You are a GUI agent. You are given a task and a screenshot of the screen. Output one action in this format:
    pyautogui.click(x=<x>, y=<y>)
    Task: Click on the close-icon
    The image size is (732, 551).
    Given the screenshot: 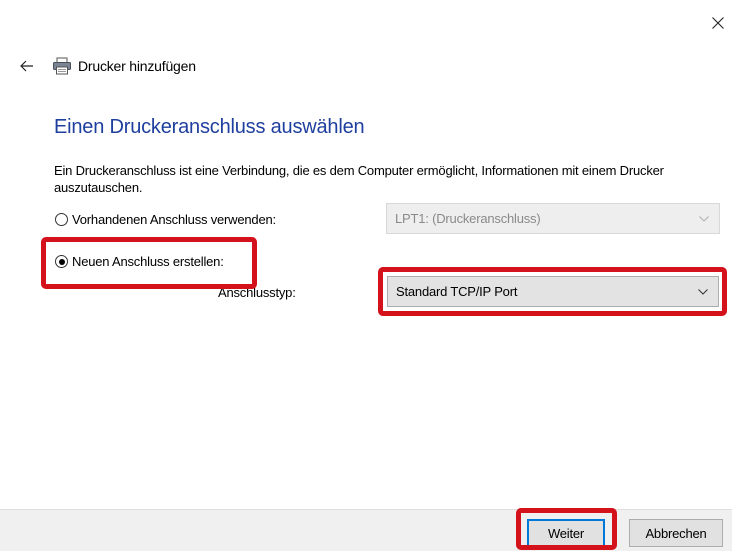 What is the action you would take?
    pyautogui.click(x=717, y=23)
    